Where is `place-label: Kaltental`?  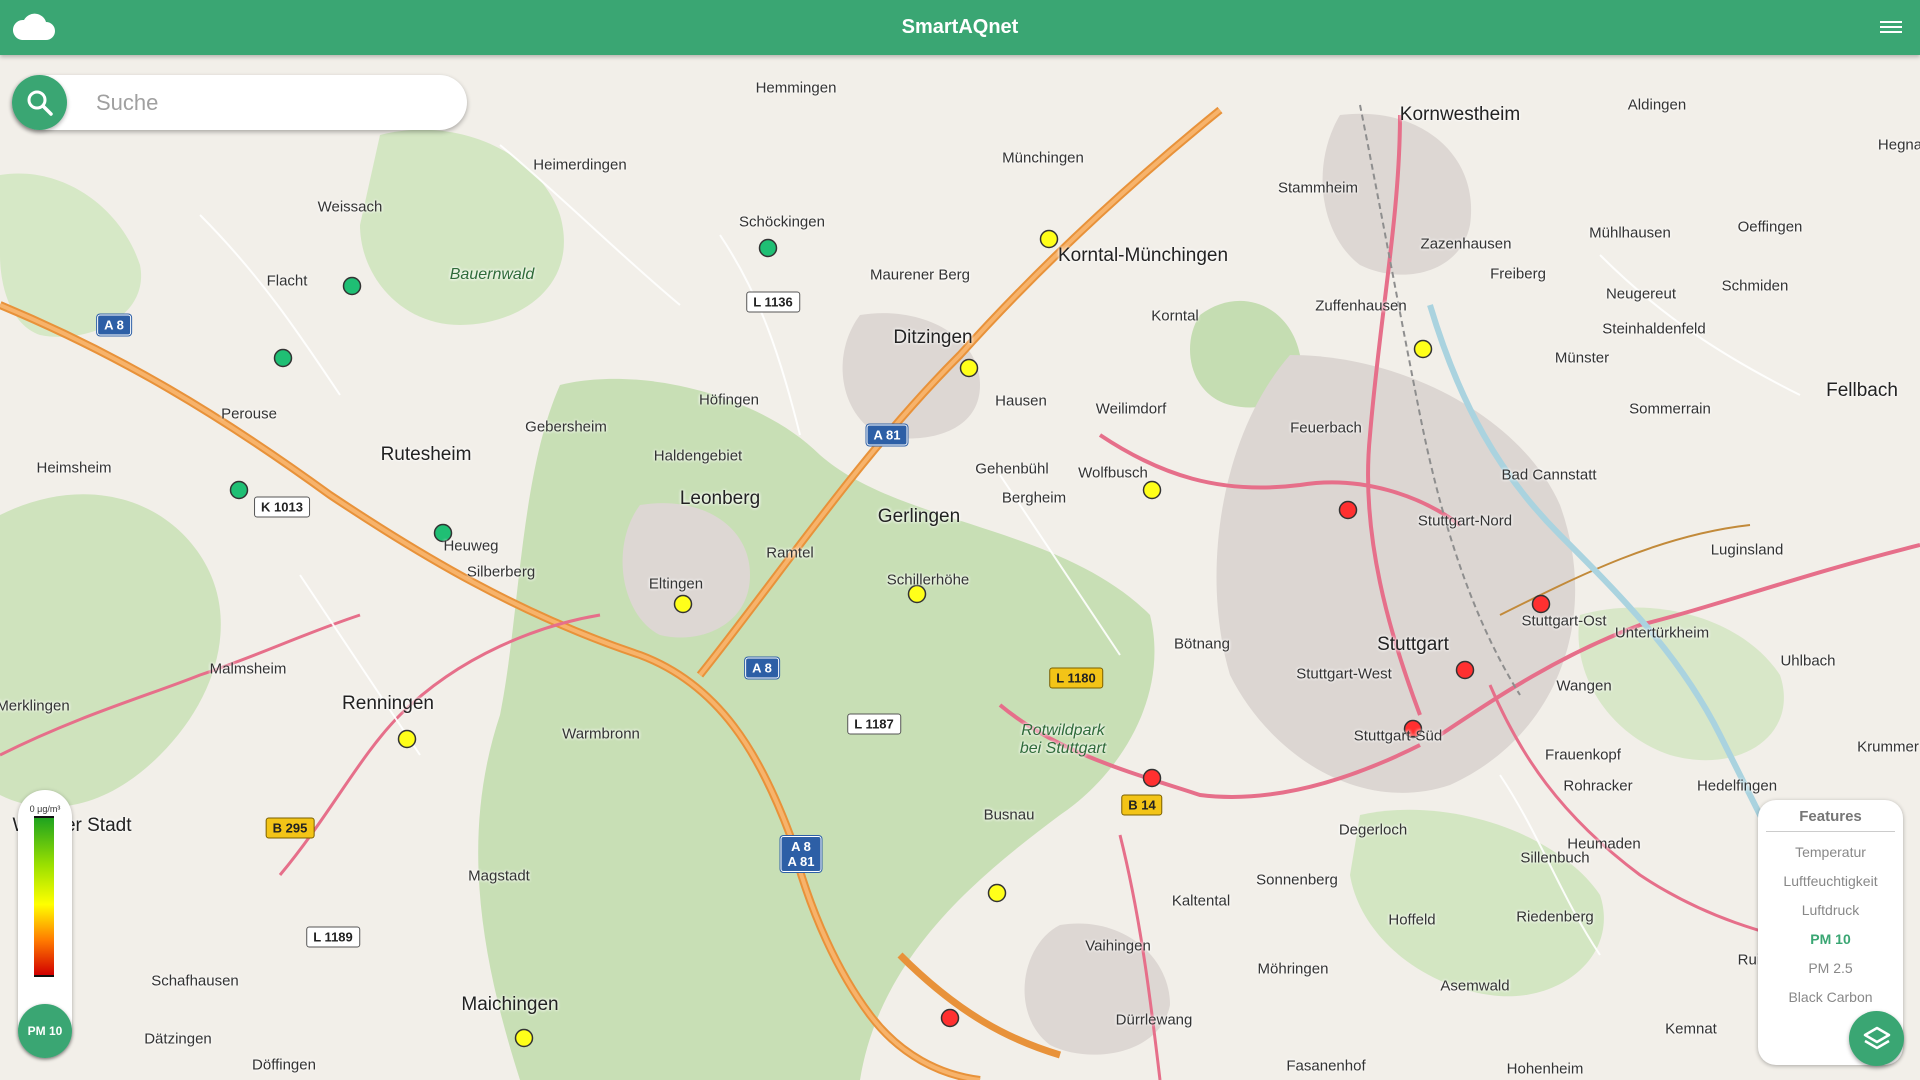 place-label: Kaltental is located at coordinates (1201, 901).